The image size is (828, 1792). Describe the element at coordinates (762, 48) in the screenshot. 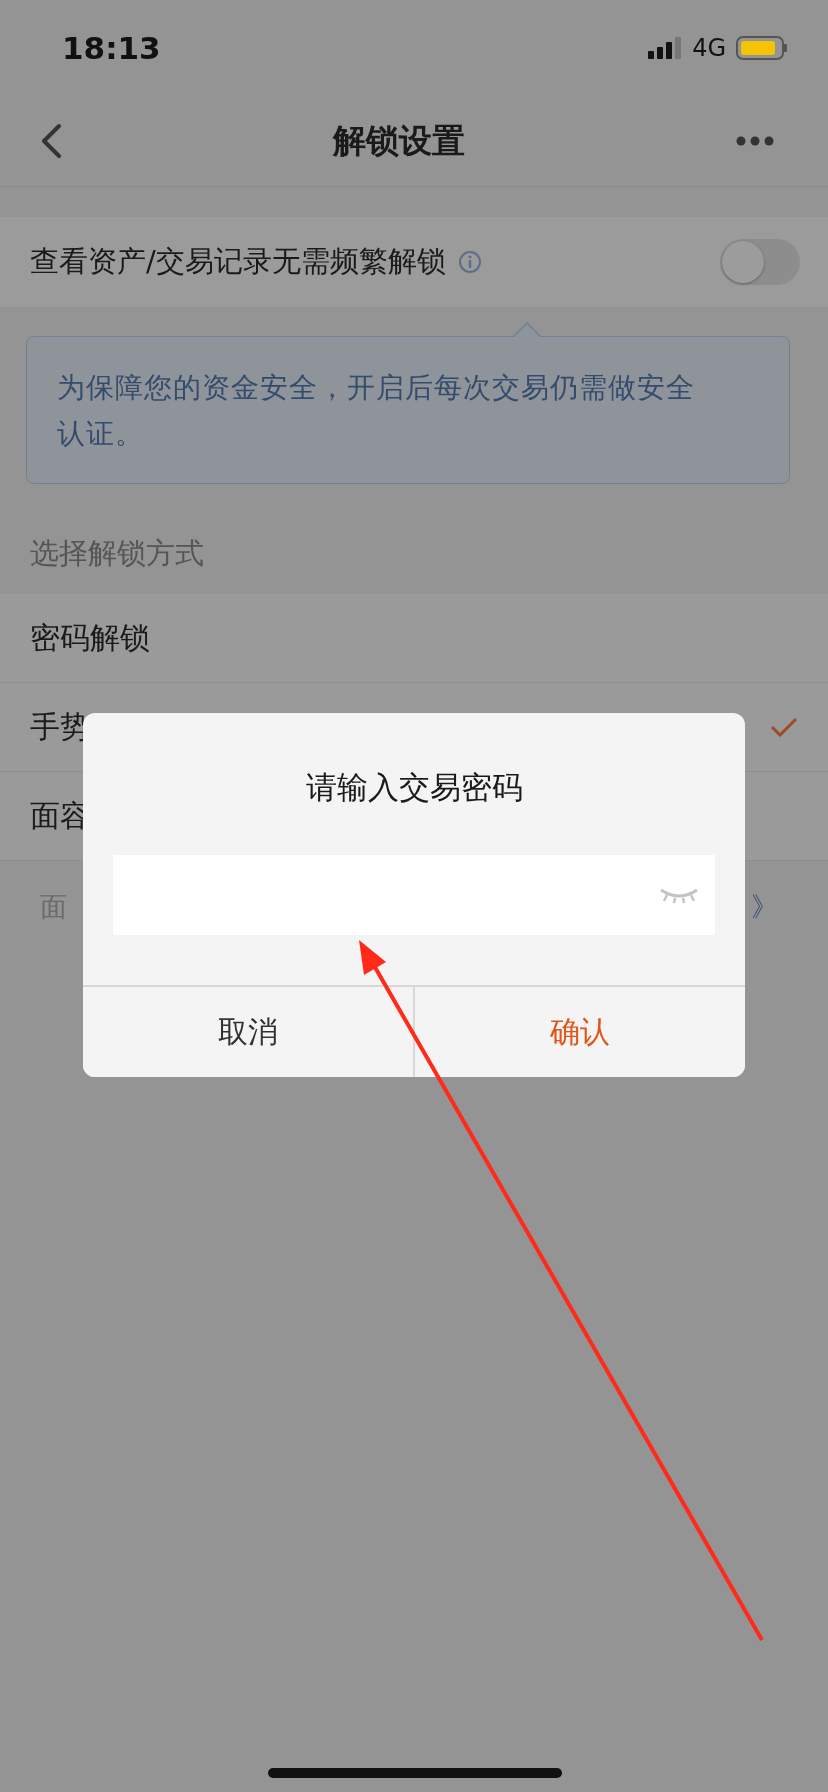

I see `battery-icon` at that location.